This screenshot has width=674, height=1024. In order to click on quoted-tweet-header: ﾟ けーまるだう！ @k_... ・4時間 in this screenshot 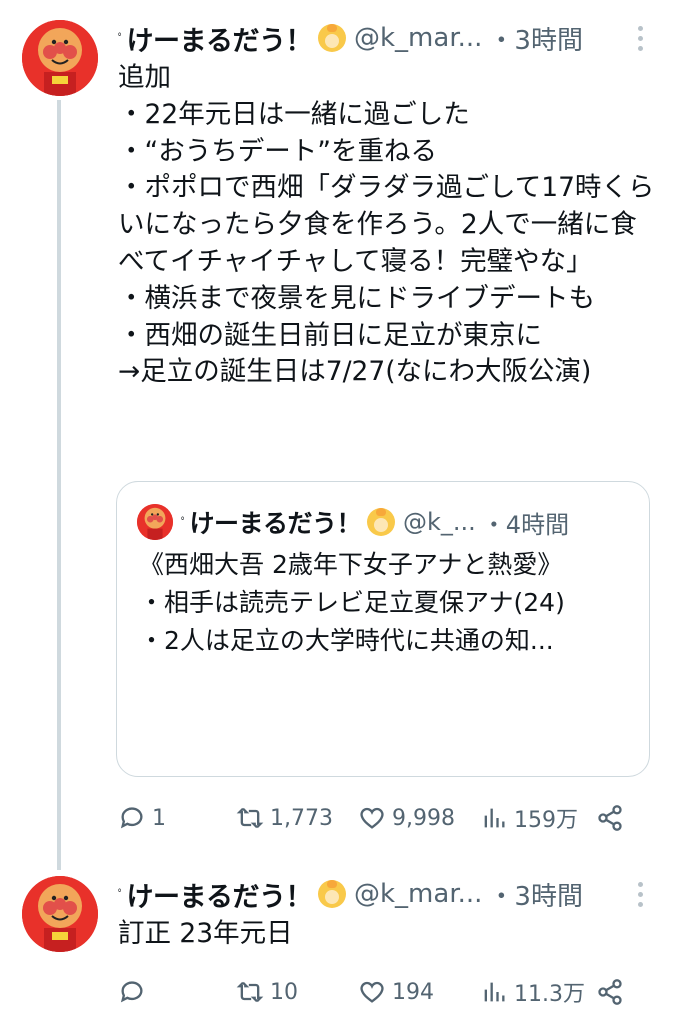, I will do `click(353, 522)`.